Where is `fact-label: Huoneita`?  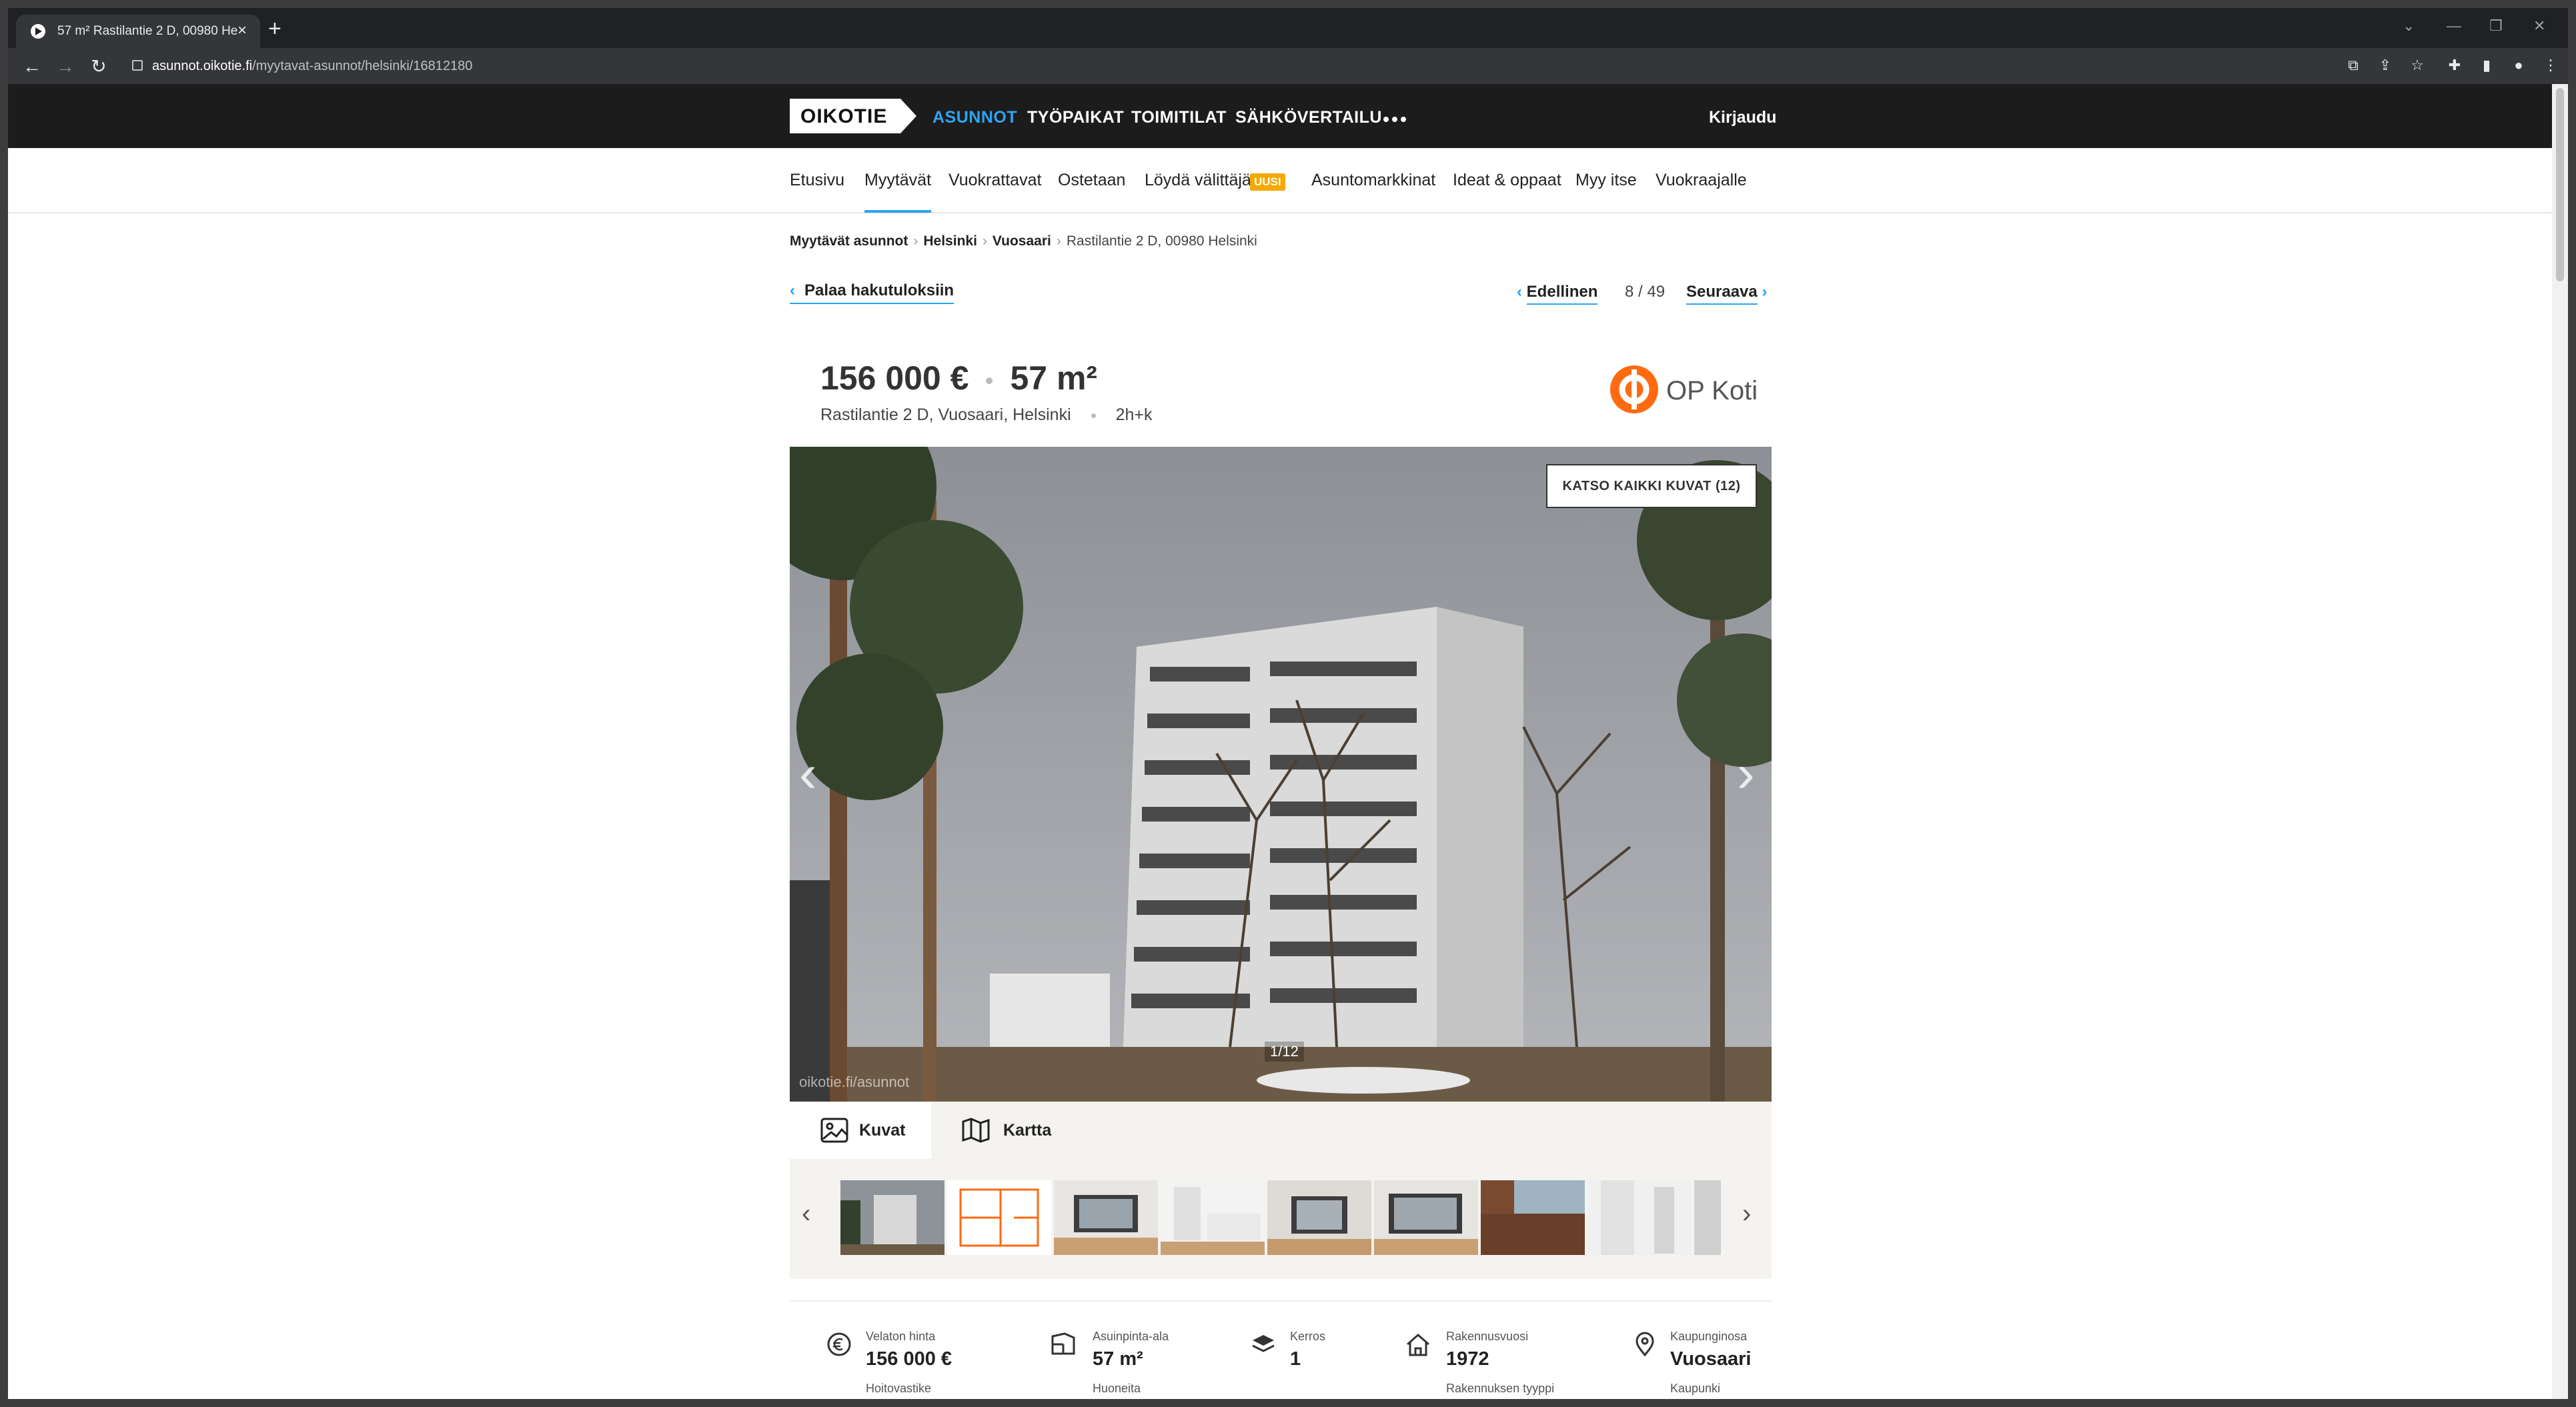
fact-label: Huoneita is located at coordinates (1117, 1388).